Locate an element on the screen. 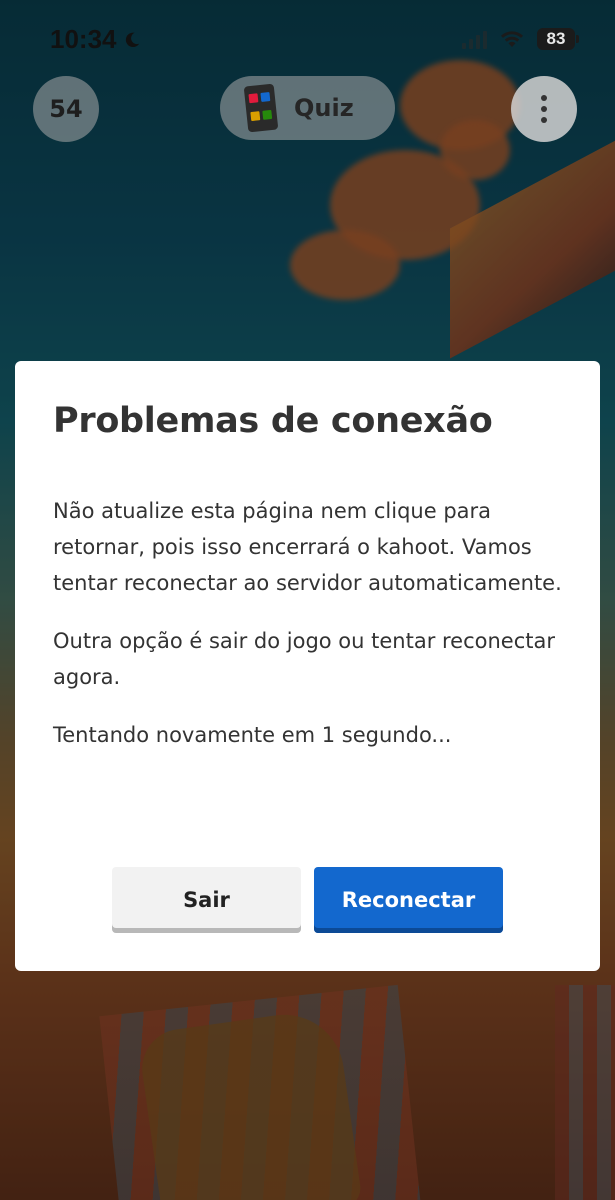  game-mode-label: Quiz is located at coordinates (324, 108).